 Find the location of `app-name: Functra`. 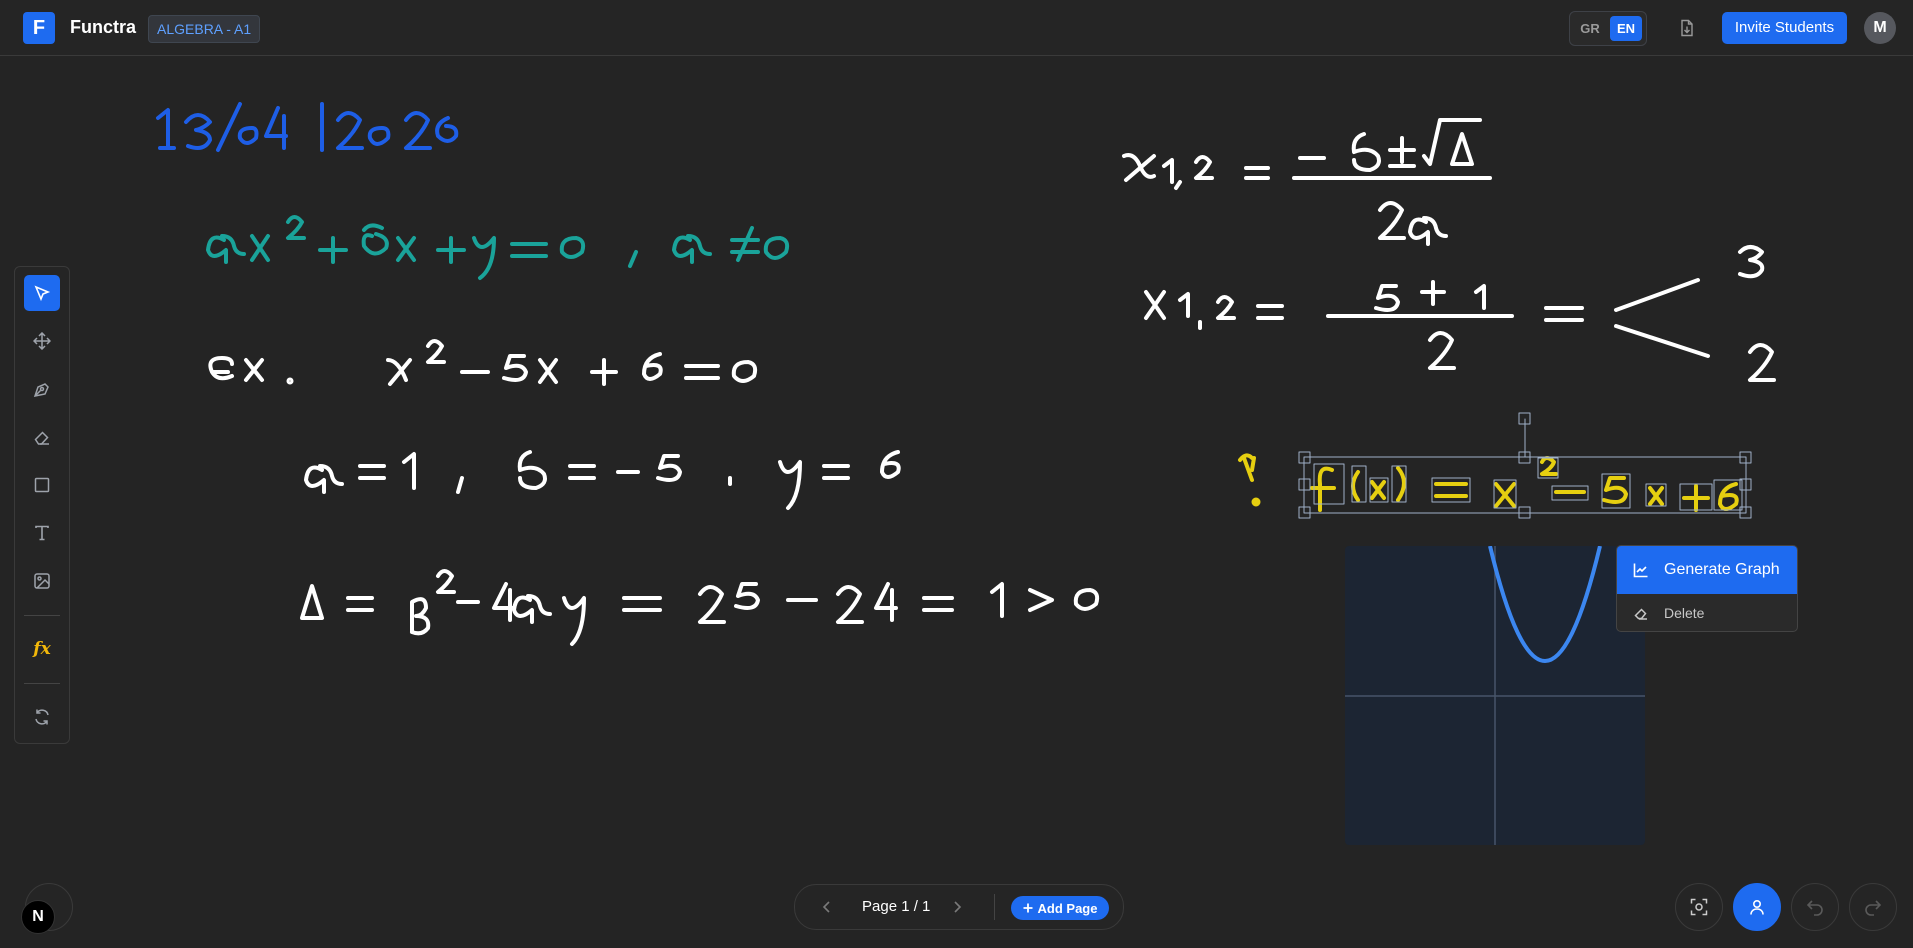

app-name: Functra is located at coordinates (103, 27).